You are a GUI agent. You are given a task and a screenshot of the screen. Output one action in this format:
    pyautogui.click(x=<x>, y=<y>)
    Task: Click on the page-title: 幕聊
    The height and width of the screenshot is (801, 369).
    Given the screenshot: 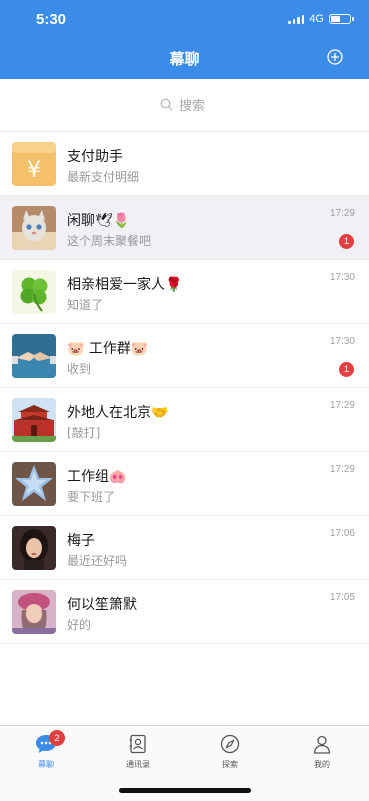 What is the action you would take?
    pyautogui.click(x=184, y=59)
    